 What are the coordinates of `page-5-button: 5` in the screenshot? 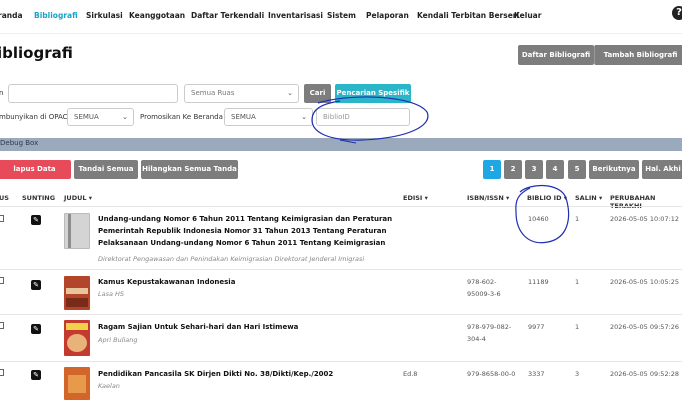 It's located at (577, 169).